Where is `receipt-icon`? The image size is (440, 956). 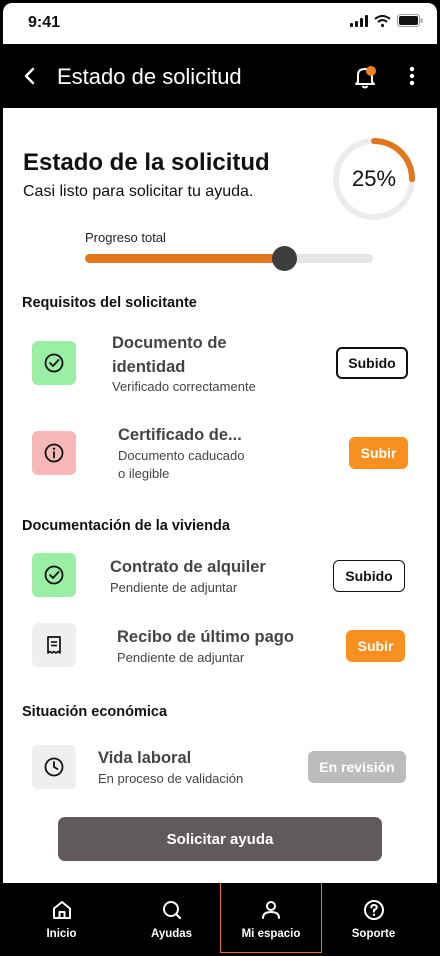 receipt-icon is located at coordinates (54, 645).